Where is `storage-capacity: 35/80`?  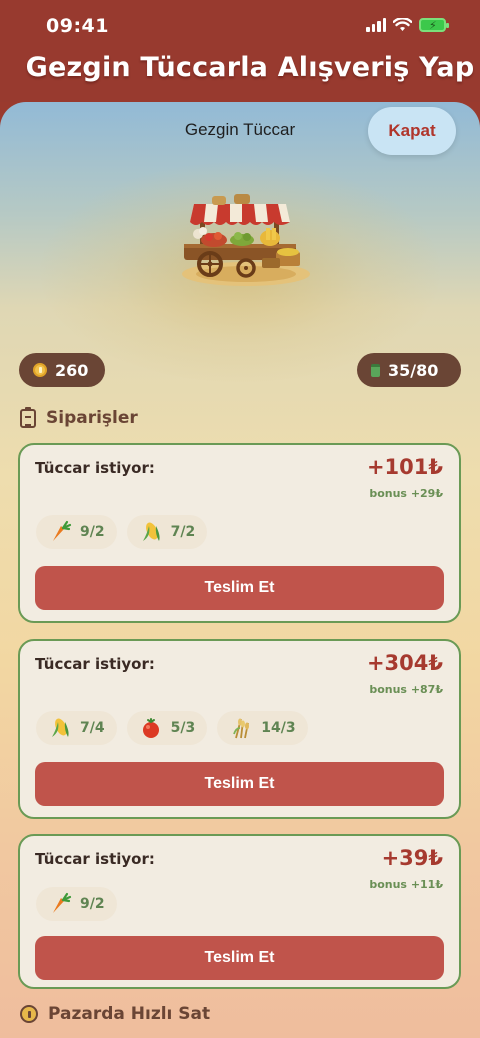 storage-capacity: 35/80 is located at coordinates (409, 370).